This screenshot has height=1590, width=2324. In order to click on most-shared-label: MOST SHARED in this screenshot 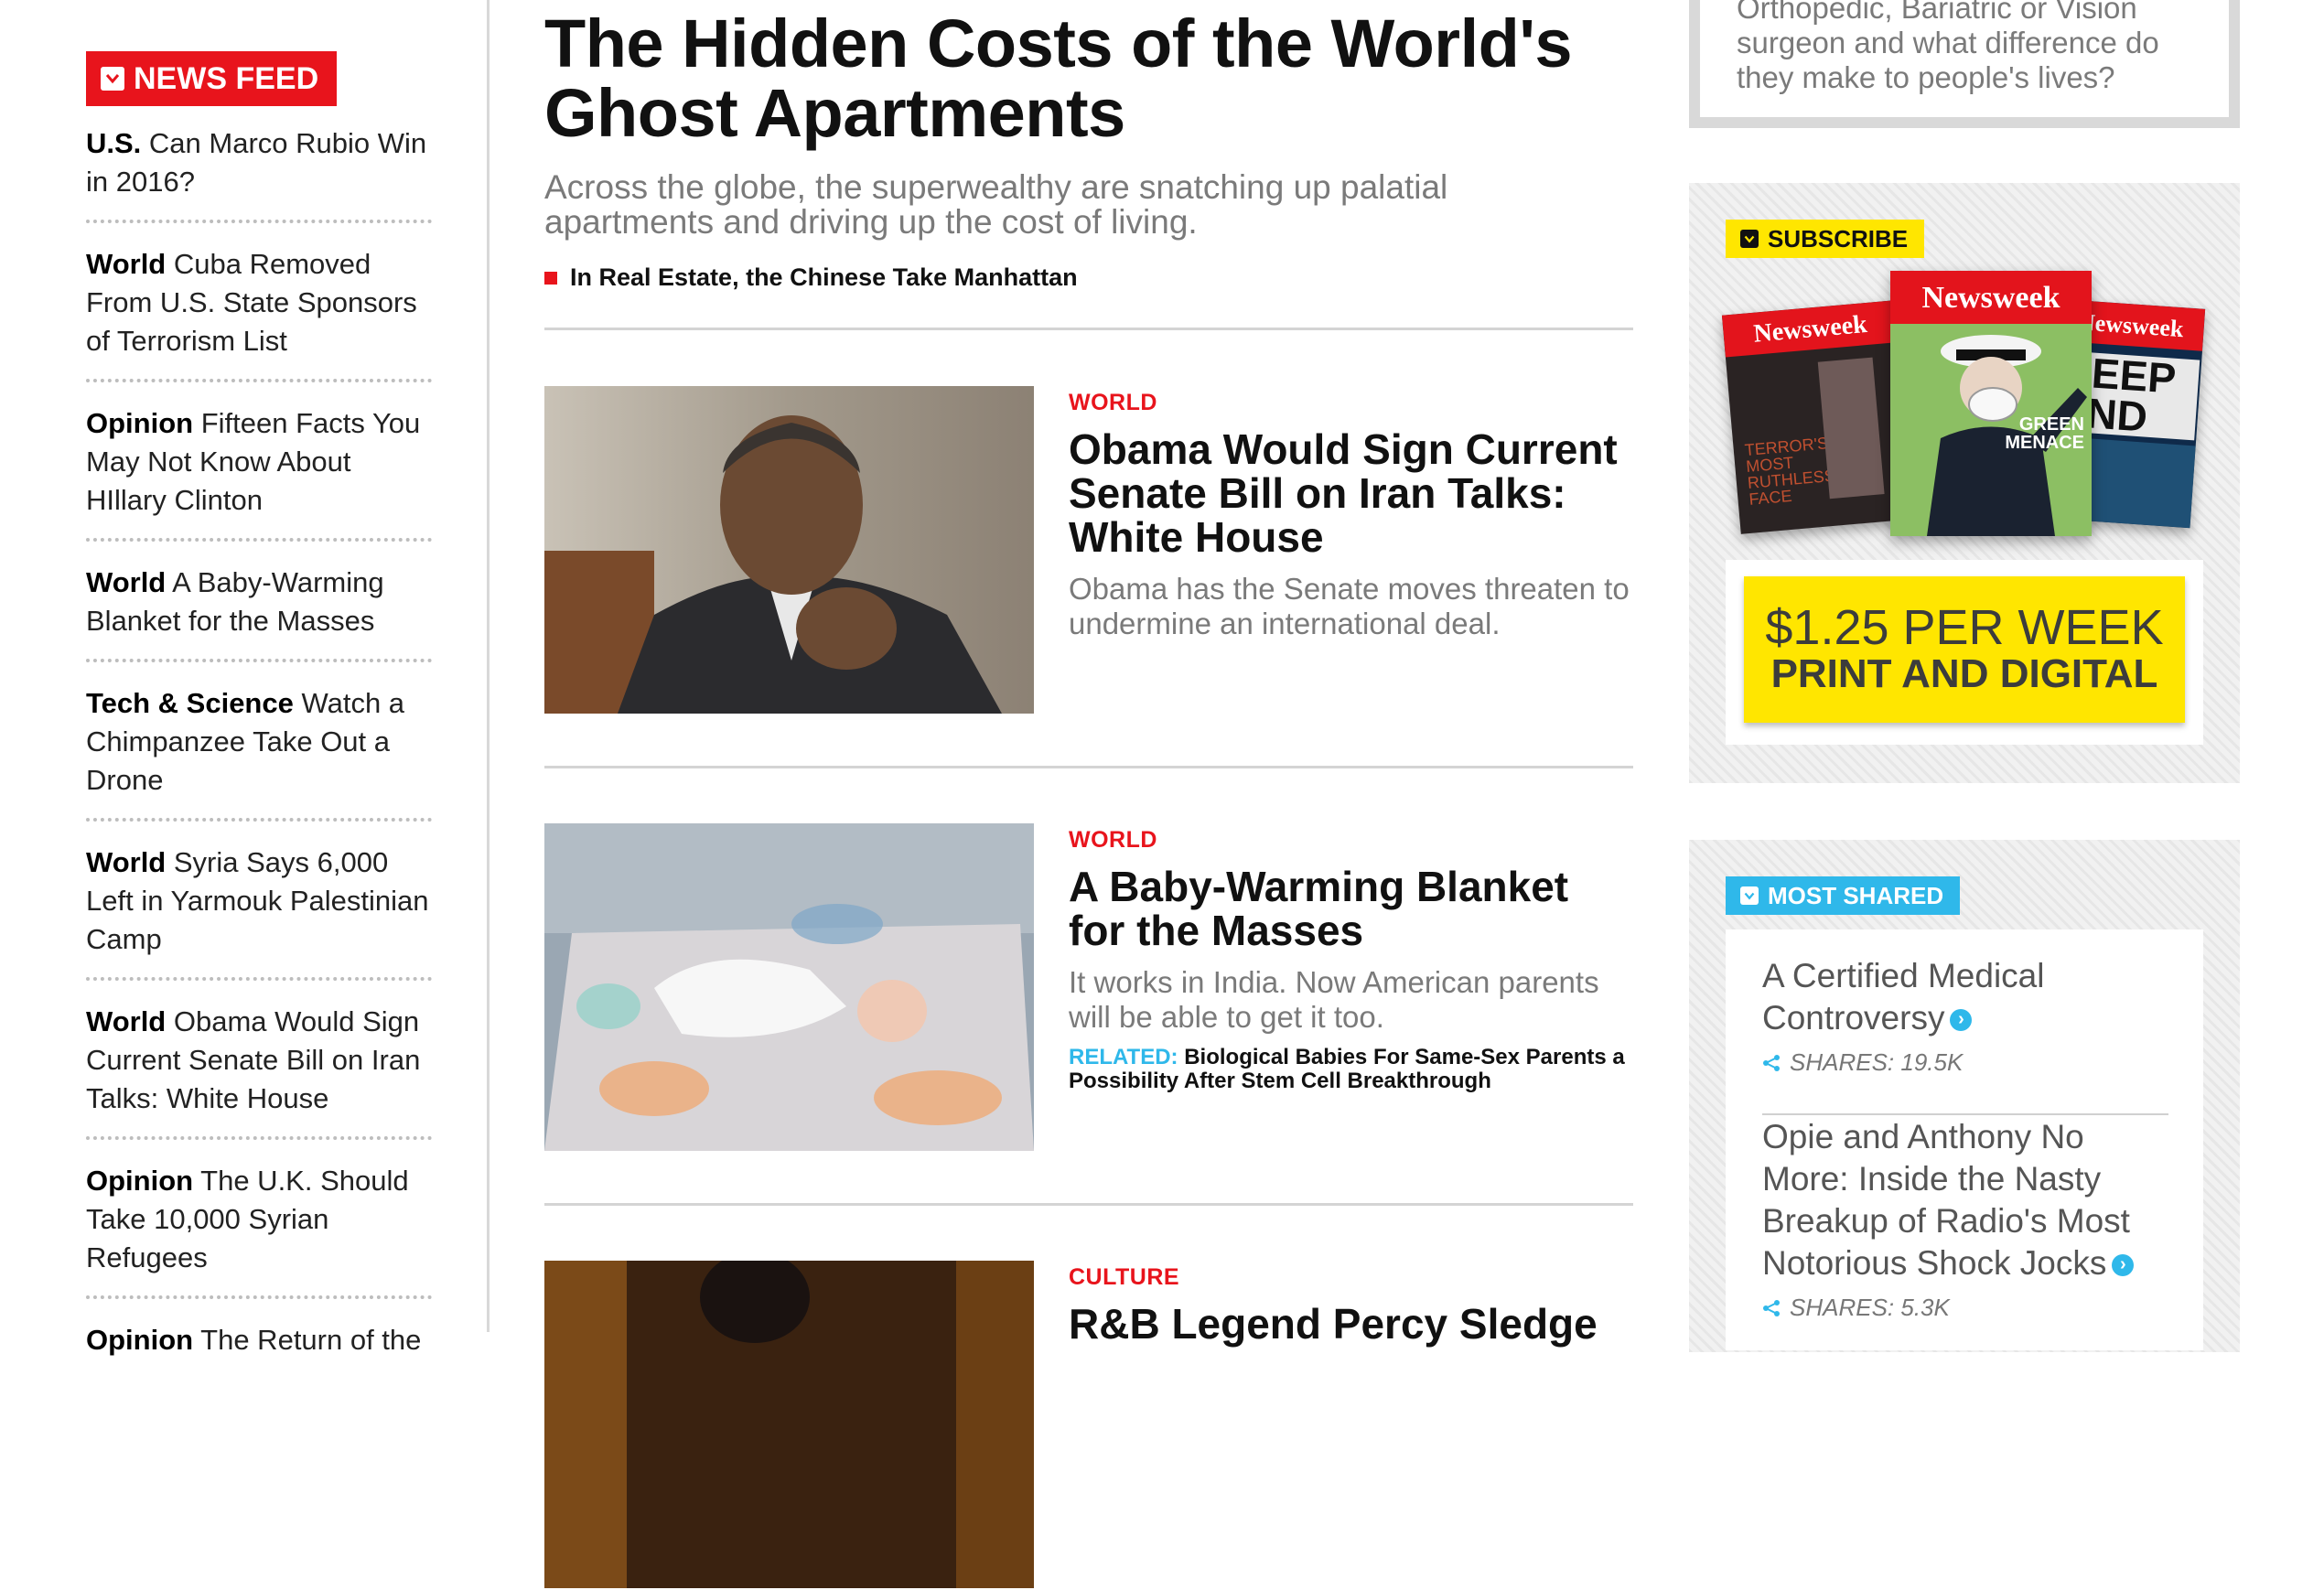, I will do `click(1856, 895)`.